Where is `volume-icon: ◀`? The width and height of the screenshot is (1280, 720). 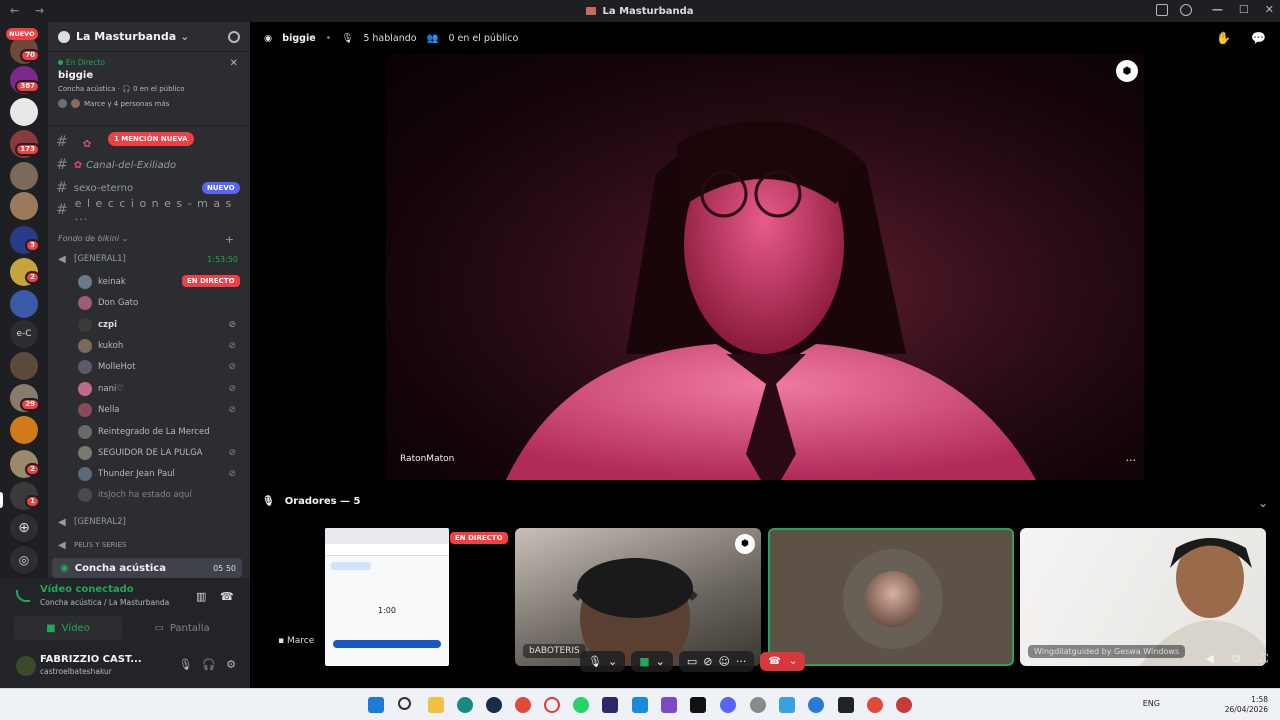
volume-icon: ◀ is located at coordinates (1210, 658).